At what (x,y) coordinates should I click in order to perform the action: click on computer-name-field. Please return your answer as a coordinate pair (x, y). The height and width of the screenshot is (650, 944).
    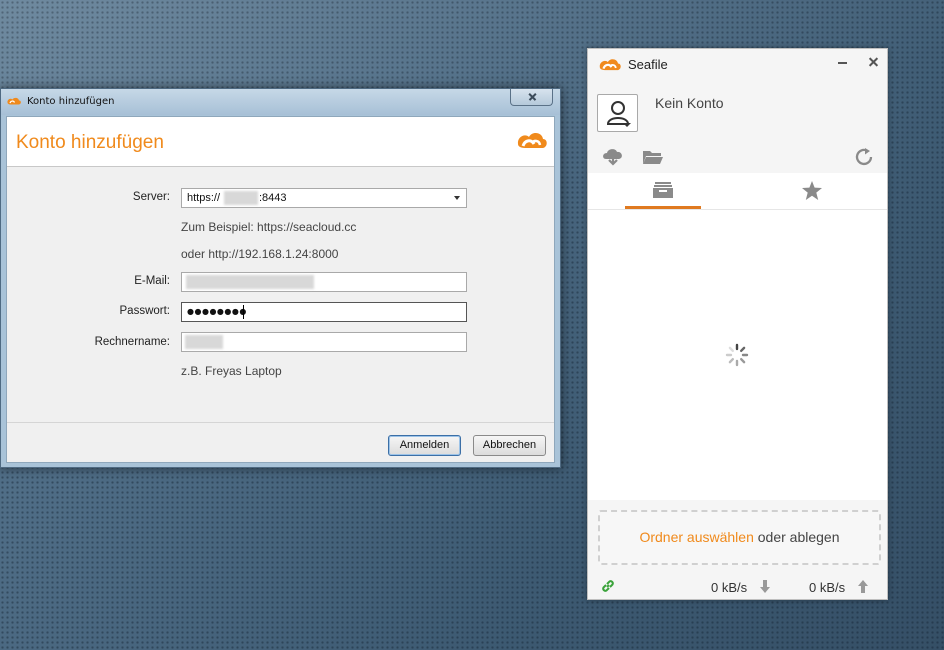
    Looking at the image, I should click on (324, 342).